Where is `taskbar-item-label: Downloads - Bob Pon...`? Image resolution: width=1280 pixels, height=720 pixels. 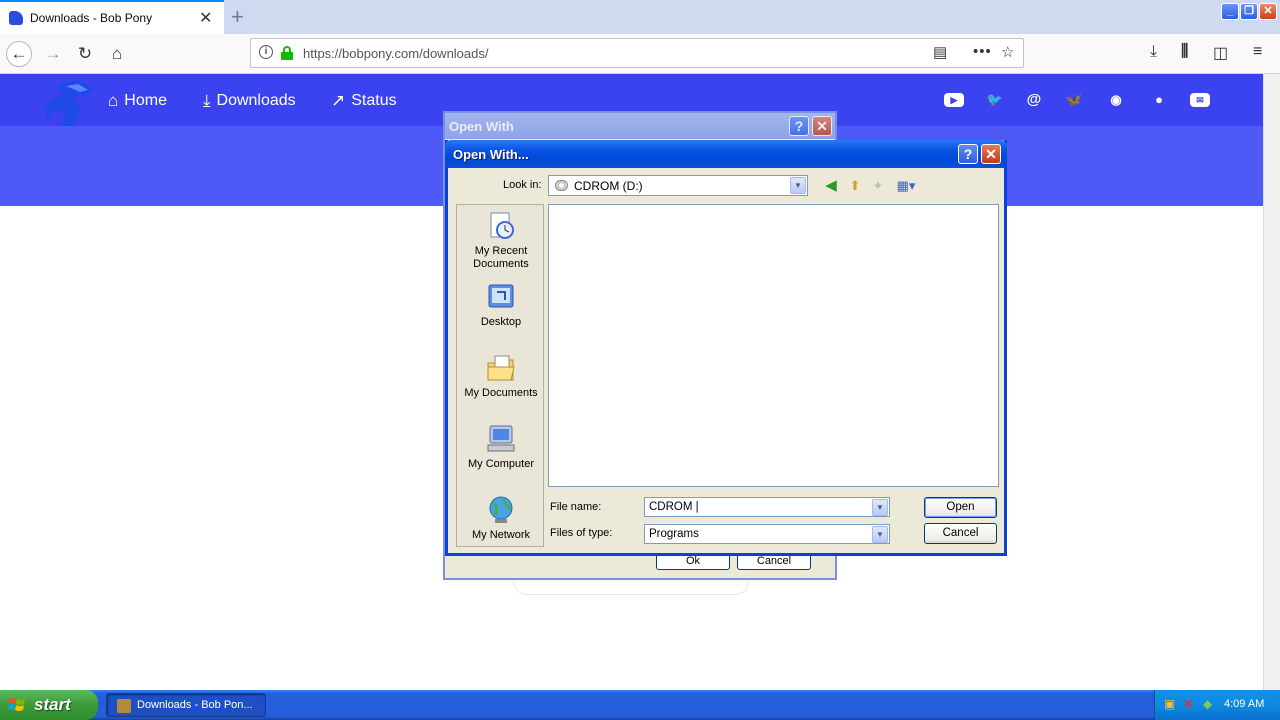
taskbar-item-label: Downloads - Bob Pon... is located at coordinates (195, 705).